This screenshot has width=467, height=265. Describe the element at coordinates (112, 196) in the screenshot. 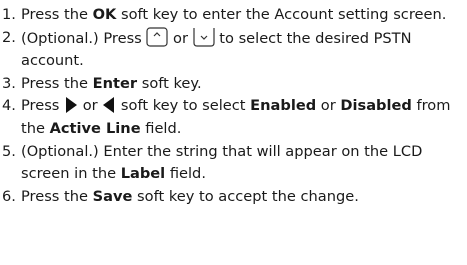

I see `softkey-label-save: Save` at that location.